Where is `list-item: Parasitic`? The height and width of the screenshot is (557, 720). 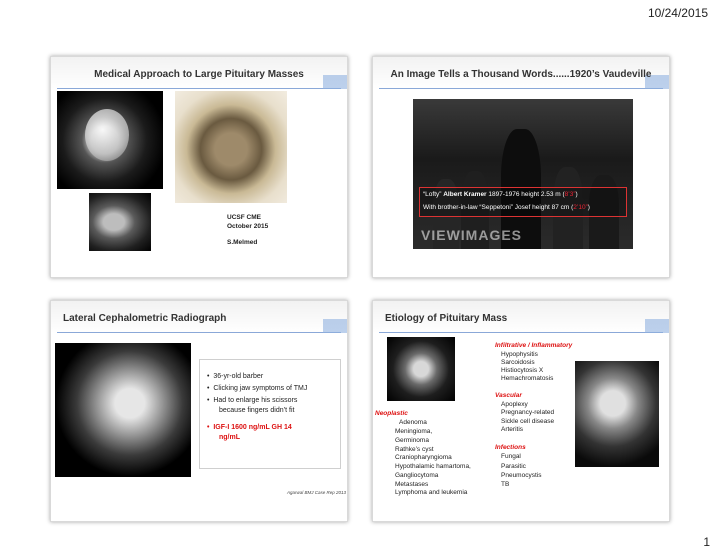
list-item: Parasitic is located at coordinates (513, 466).